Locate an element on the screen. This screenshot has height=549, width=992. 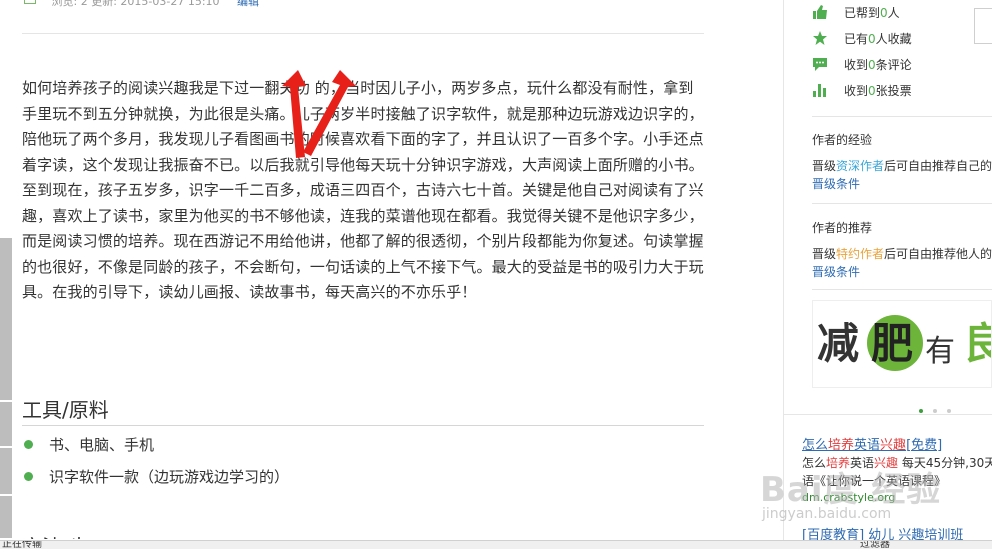
article-meta: 浏览: 2 更新: 2015-03-27 15:10 编辑 is located at coordinates (141, 4).